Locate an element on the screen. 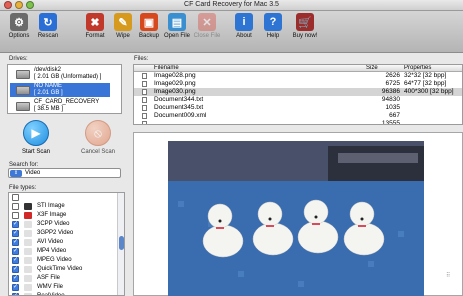 The height and width of the screenshot is (296, 463). drive-size: [ 38.5 MB ] is located at coordinates (49, 109).